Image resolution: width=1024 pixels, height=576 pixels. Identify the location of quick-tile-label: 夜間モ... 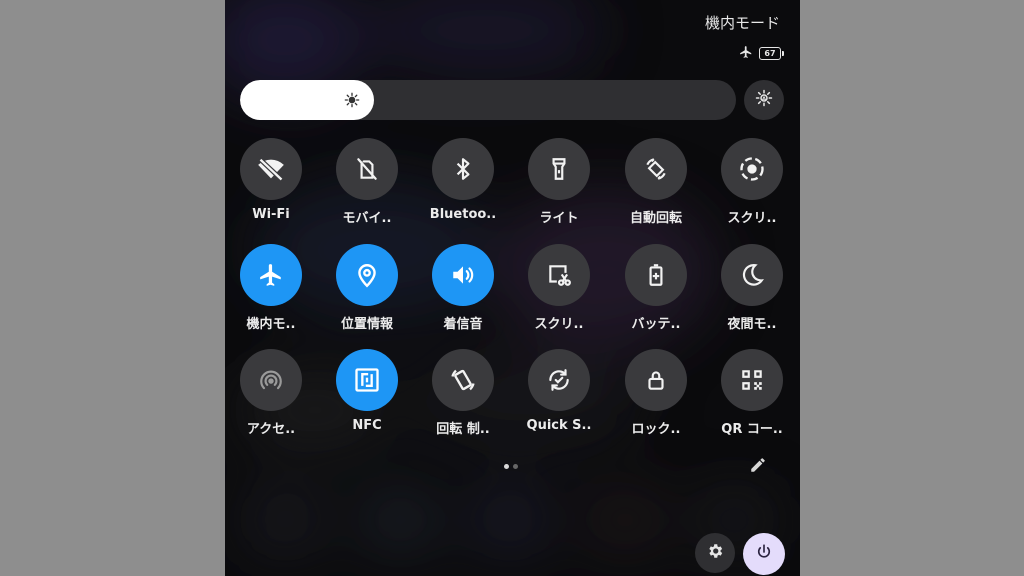
(752, 324).